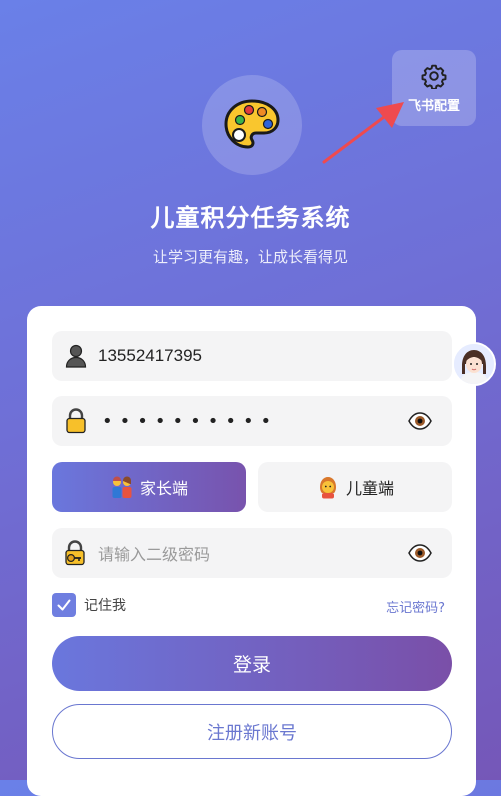 The height and width of the screenshot is (796, 501). Describe the element at coordinates (252, 356) in the screenshot. I see `phone-field: 13552417395` at that location.